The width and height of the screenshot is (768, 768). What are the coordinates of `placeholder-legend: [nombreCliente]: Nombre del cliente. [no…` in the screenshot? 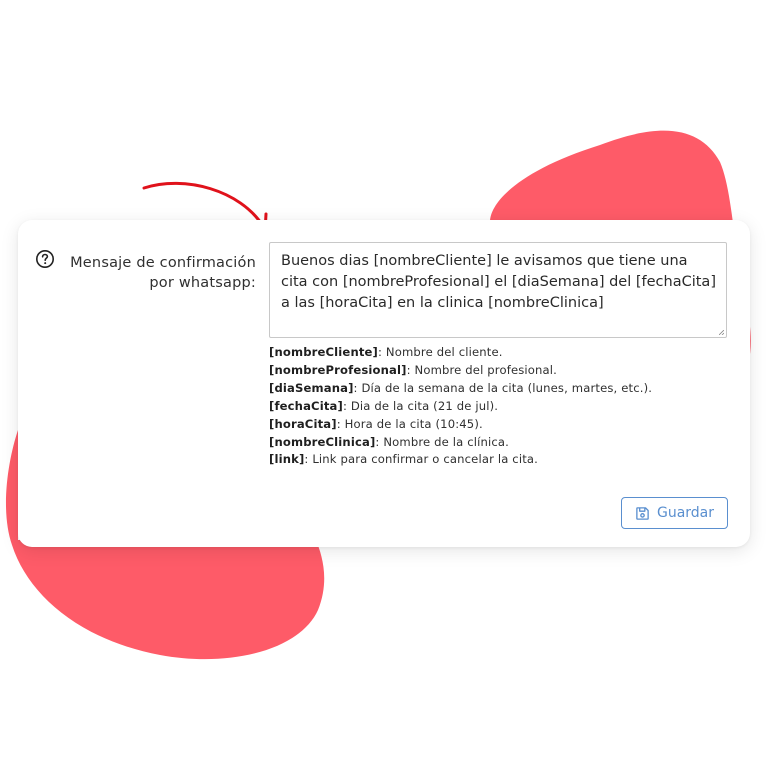 It's located at (499, 406).